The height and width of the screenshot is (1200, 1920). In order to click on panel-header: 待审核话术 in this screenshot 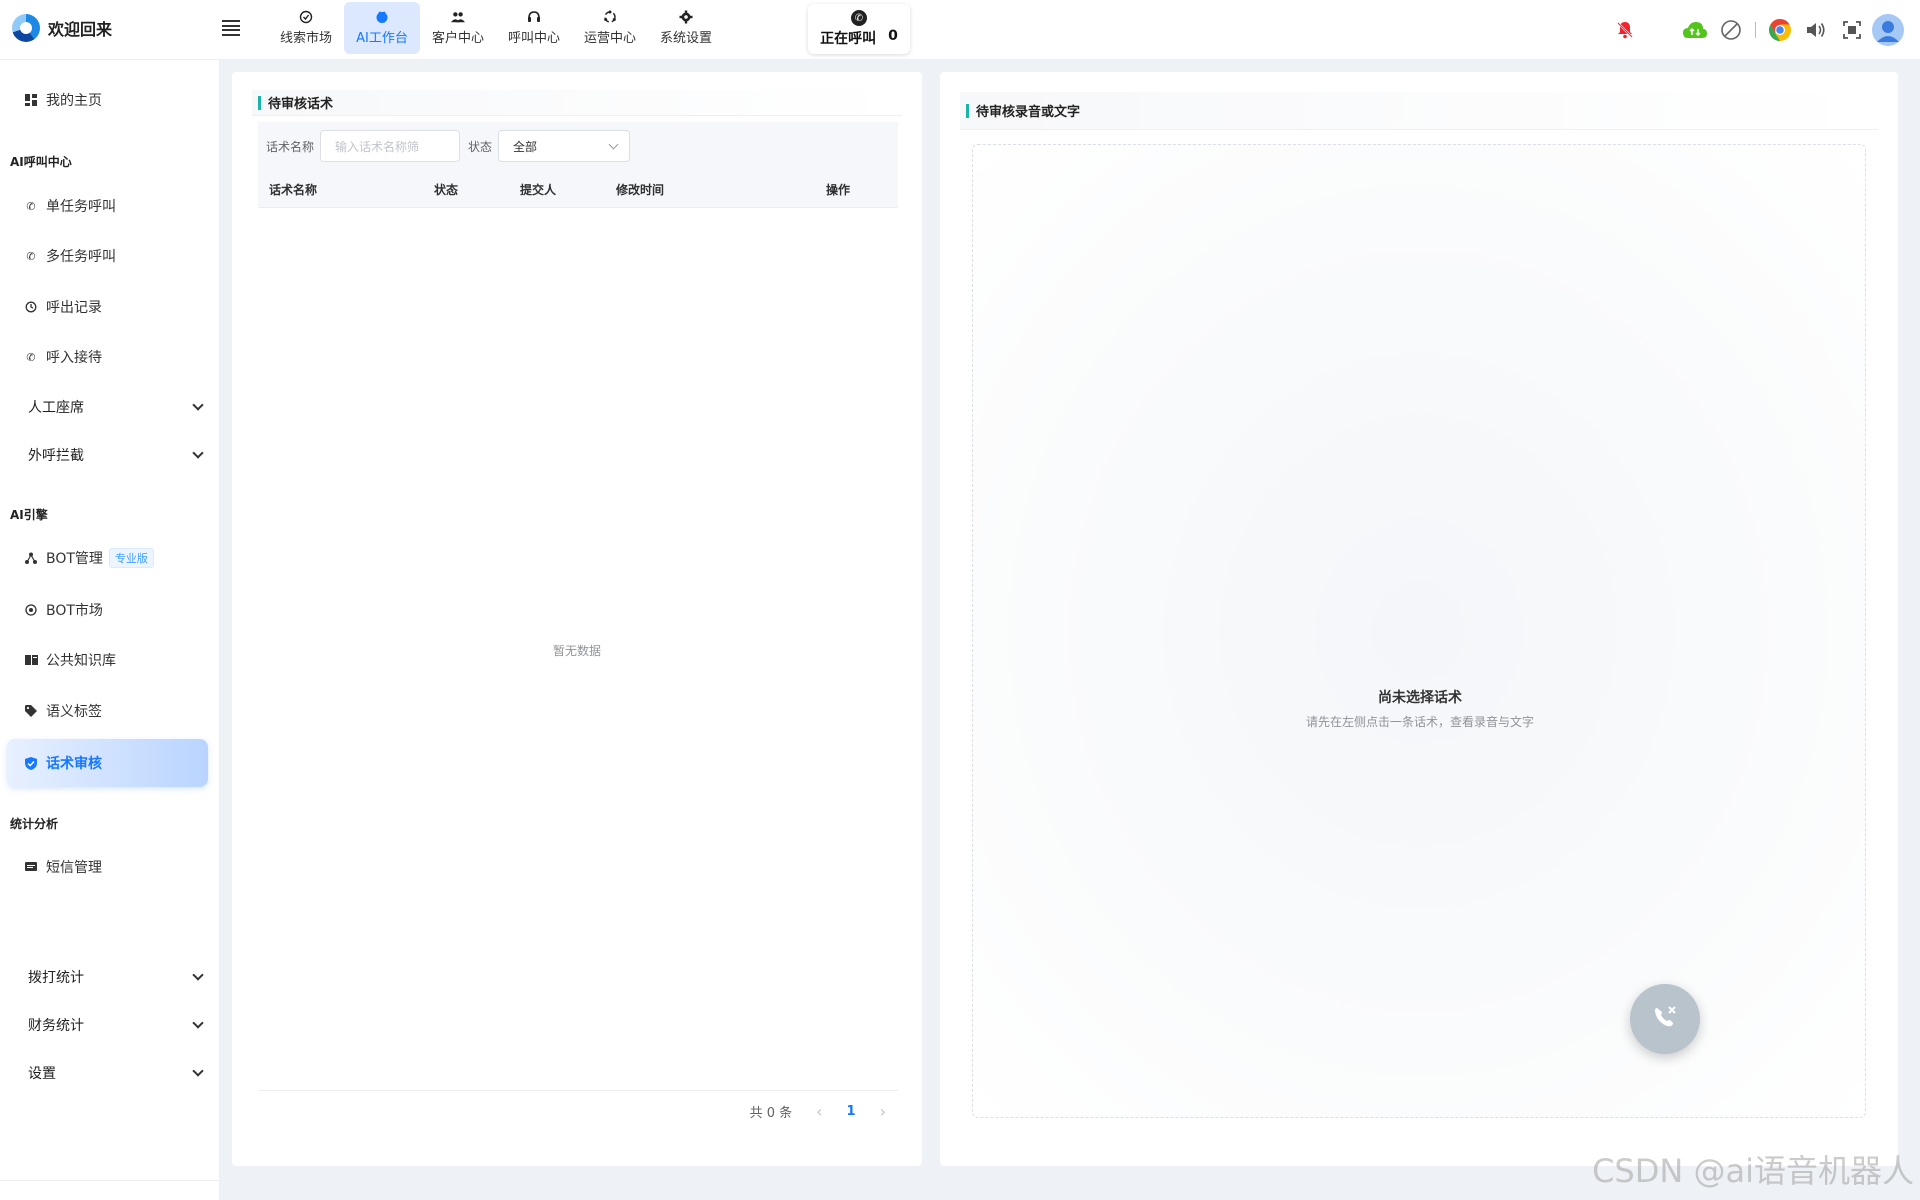, I will do `click(577, 103)`.